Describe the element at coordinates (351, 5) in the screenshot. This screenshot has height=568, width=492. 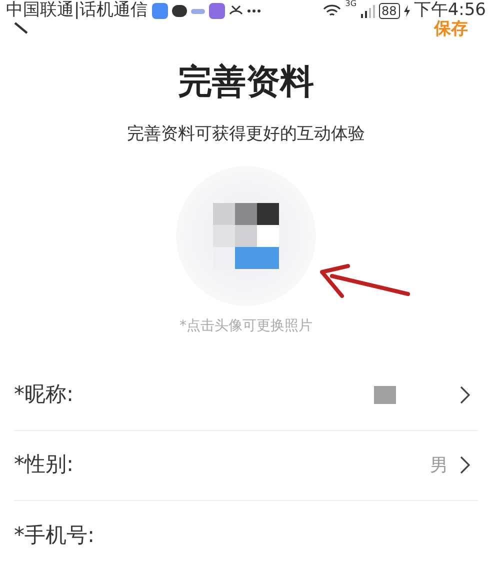
I see `network-type-text: 3G` at that location.